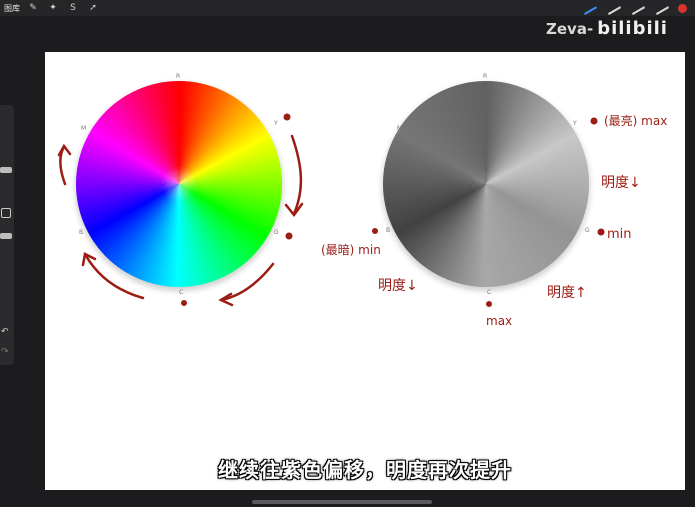  Describe the element at coordinates (294, 210) in the screenshot. I see `arrow-head-right` at that location.